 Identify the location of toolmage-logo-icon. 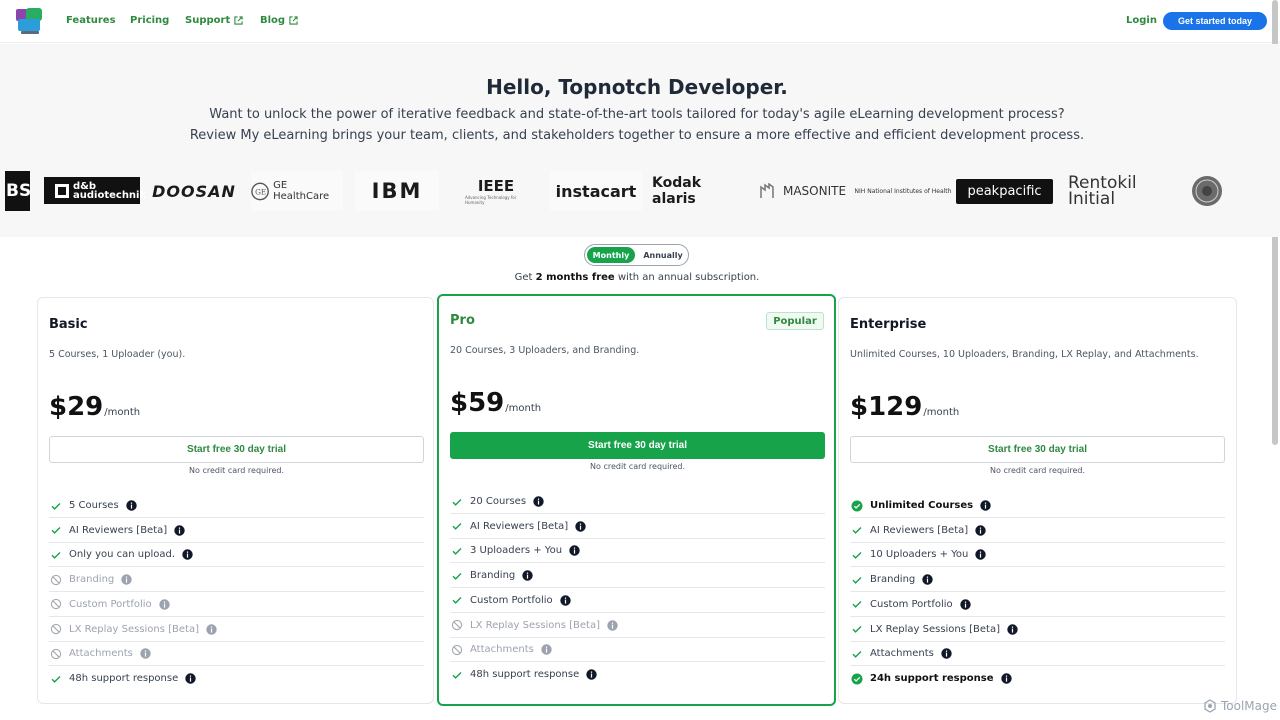
(1210, 706).